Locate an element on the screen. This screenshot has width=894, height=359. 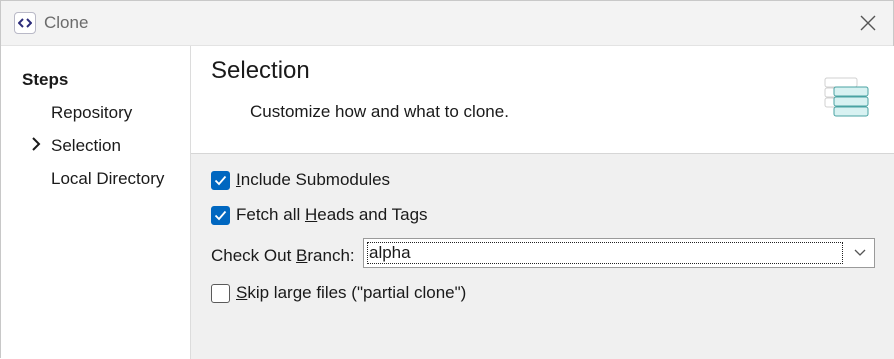
chevron-right-icon is located at coordinates (36, 144).